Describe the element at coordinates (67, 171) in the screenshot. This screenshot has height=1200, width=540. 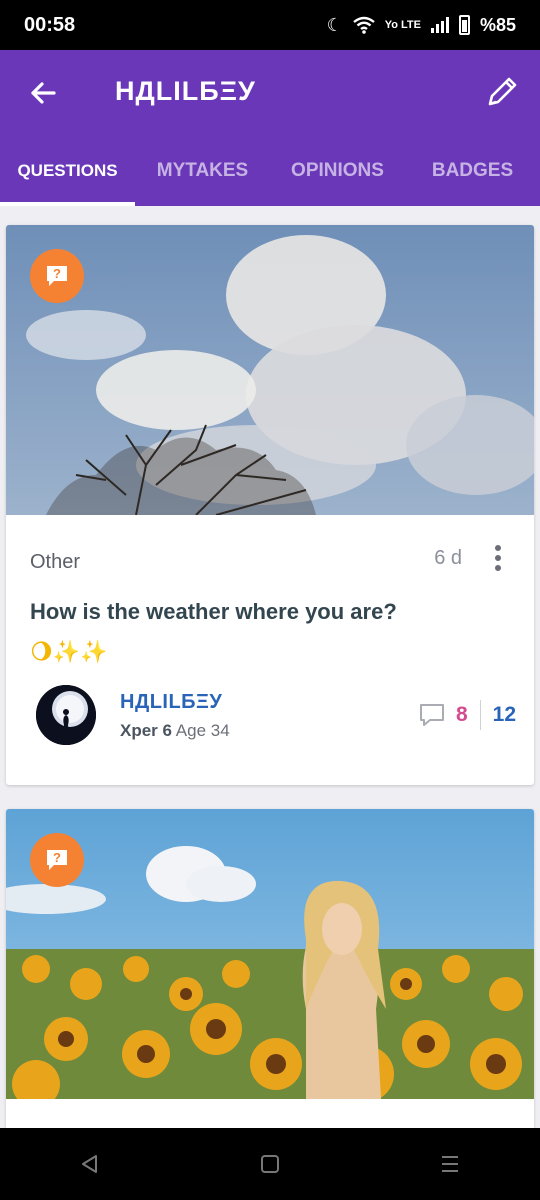
I see `tab-questions: QUESTIONS` at that location.